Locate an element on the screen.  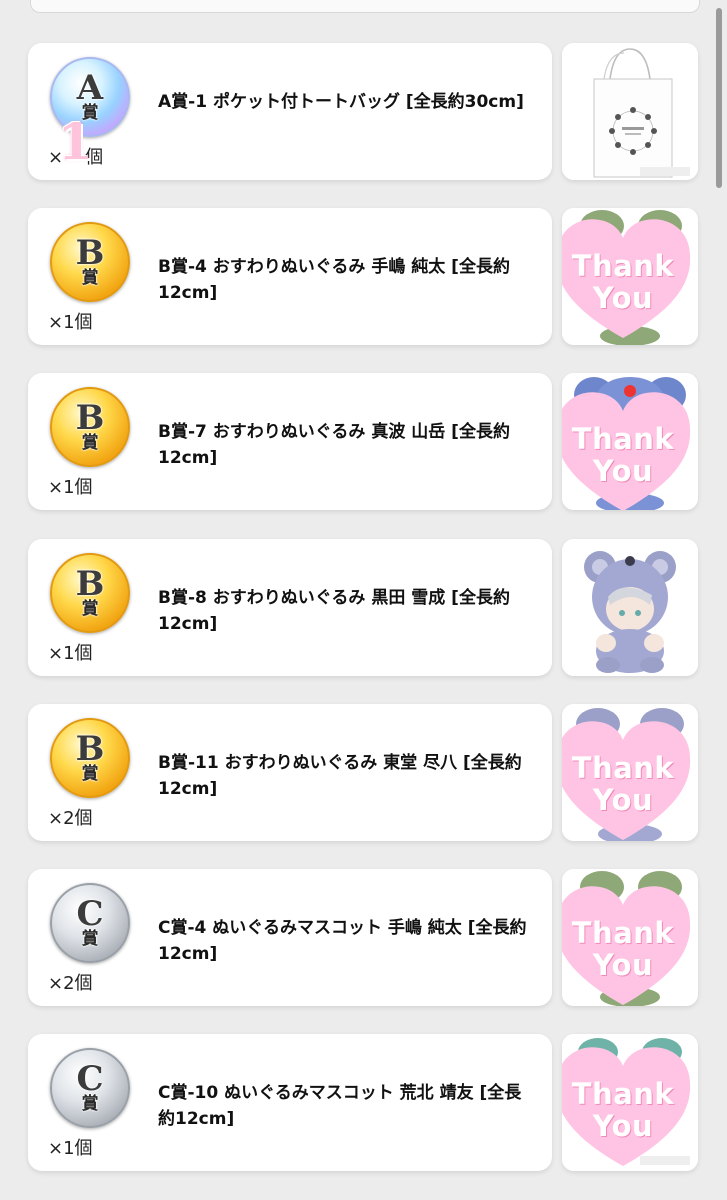
prize-card: C 賞 ×2個 C賞-4 ぬいぐるみマスコット 手嶋 純太 [全長約12cm] is located at coordinates (290, 937).